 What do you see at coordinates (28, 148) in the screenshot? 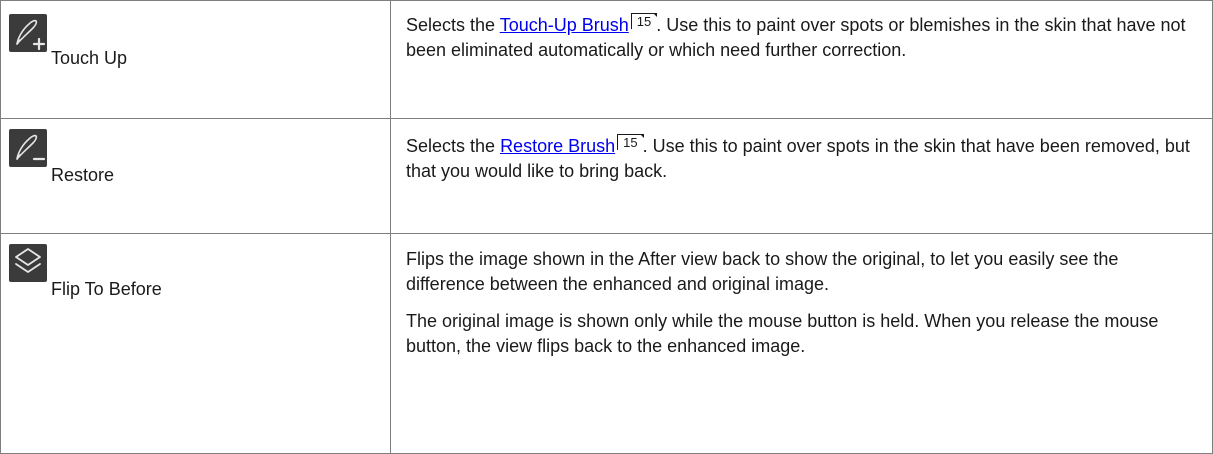
I see `restore-brush-icon` at bounding box center [28, 148].